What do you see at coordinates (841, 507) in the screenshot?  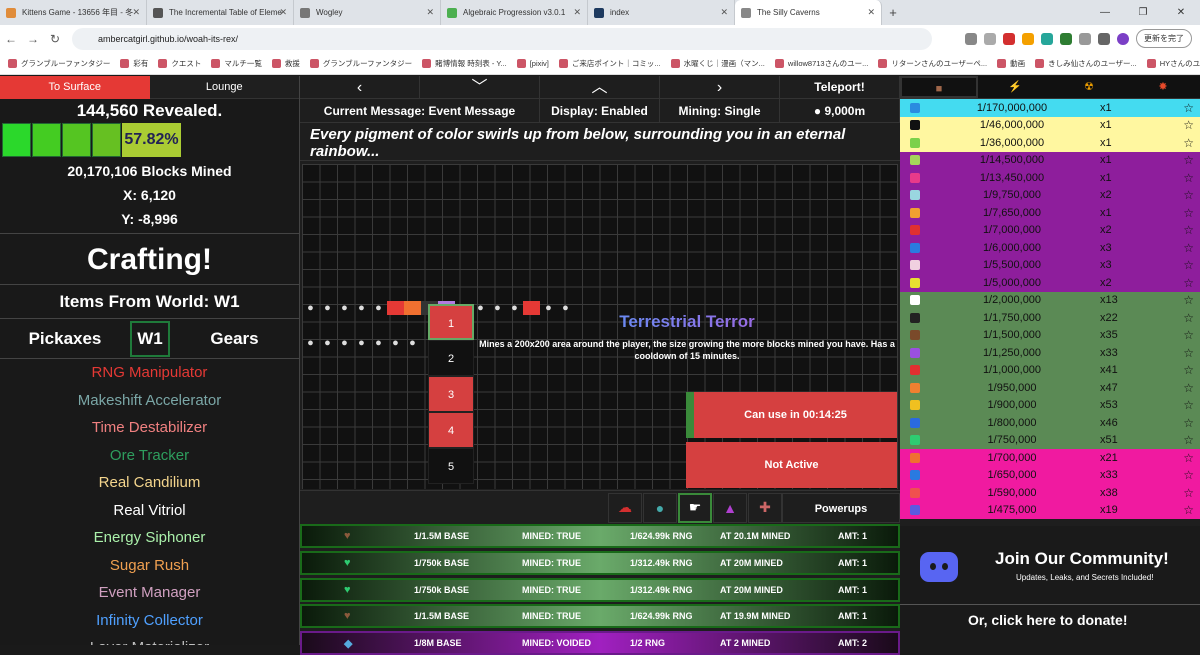 I see `powerups-button: Powerups` at bounding box center [841, 507].